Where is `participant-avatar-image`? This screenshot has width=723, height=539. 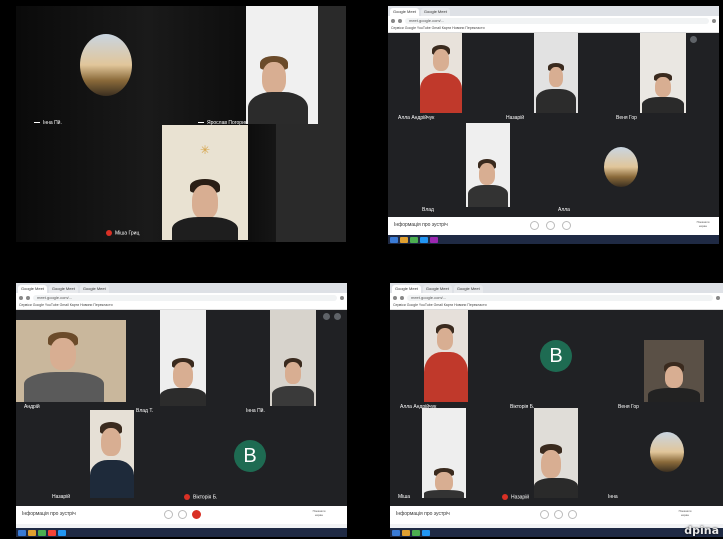 participant-avatar-image is located at coordinates (667, 452).